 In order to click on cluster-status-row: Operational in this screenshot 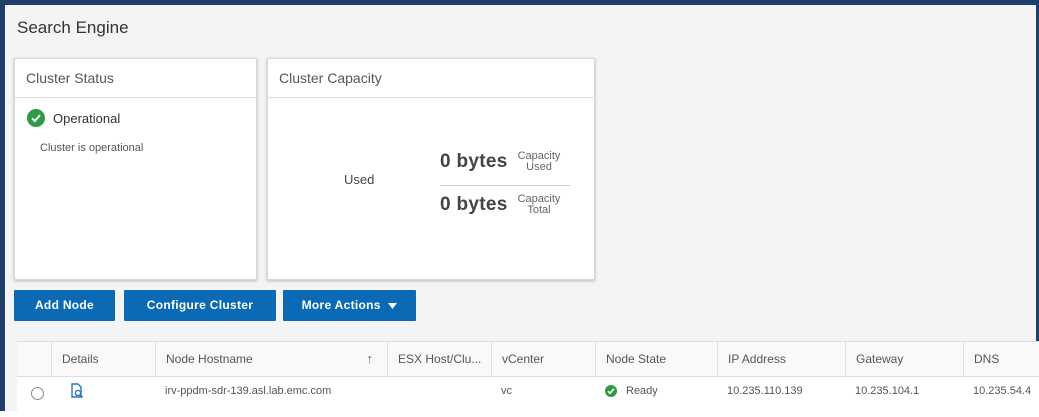, I will do `click(73, 118)`.